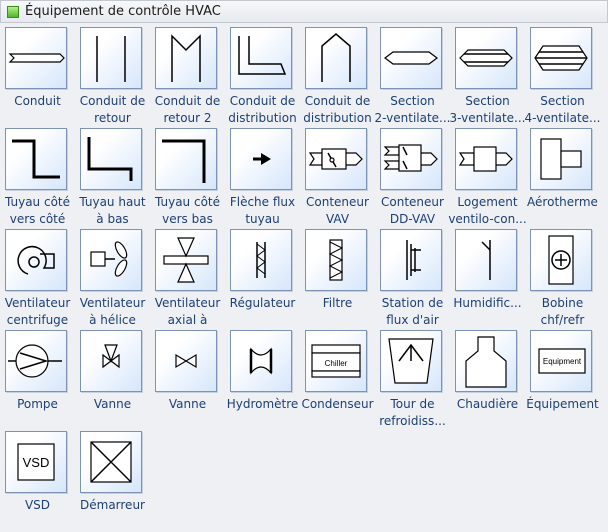 This screenshot has width=608, height=532. I want to click on shape-vsd: VSD VSD, so click(37, 481).